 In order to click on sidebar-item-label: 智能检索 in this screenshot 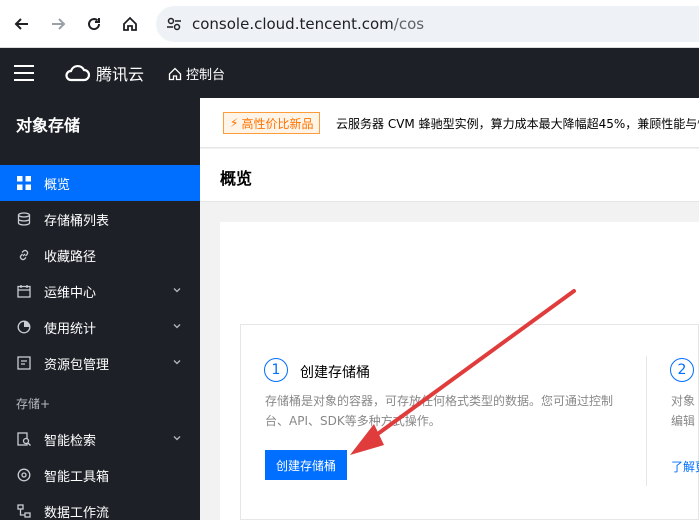, I will do `click(70, 441)`.